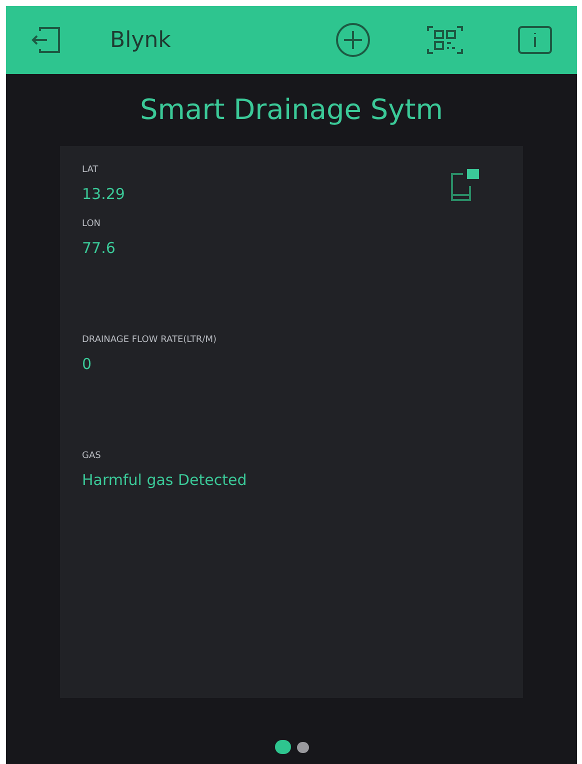 The image size is (582, 764). What do you see at coordinates (46, 40) in the screenshot?
I see `logout-icon` at bounding box center [46, 40].